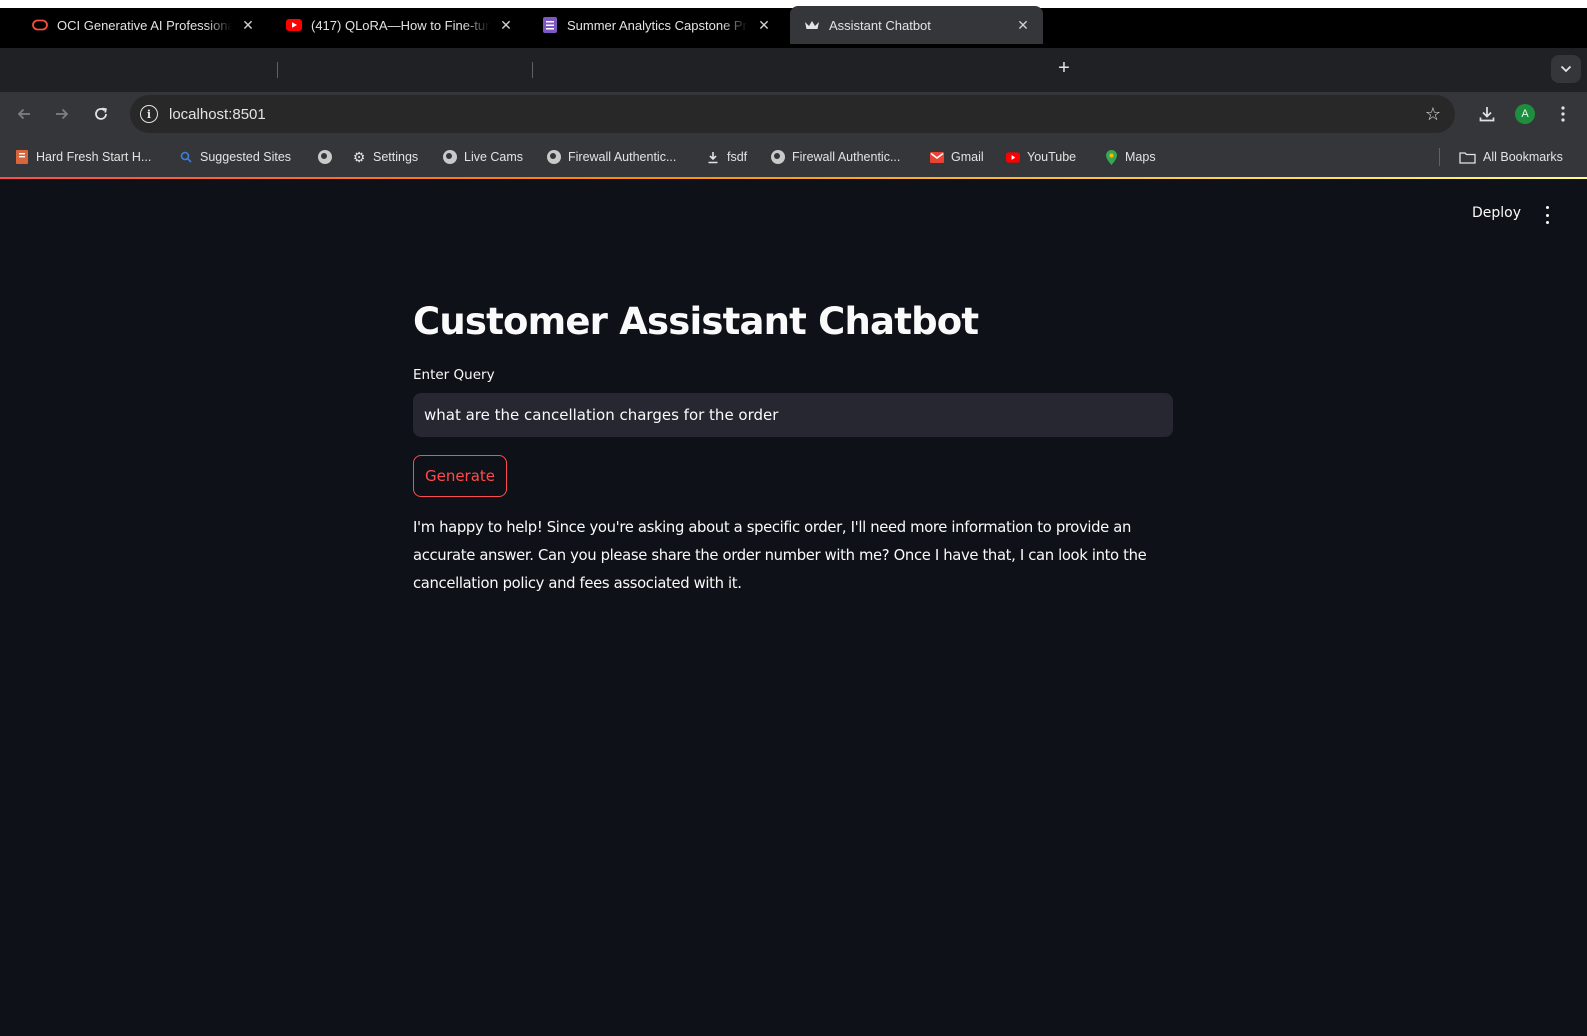 The width and height of the screenshot is (1587, 1036). I want to click on bookmark-youtube: YouTube, so click(1041, 157).